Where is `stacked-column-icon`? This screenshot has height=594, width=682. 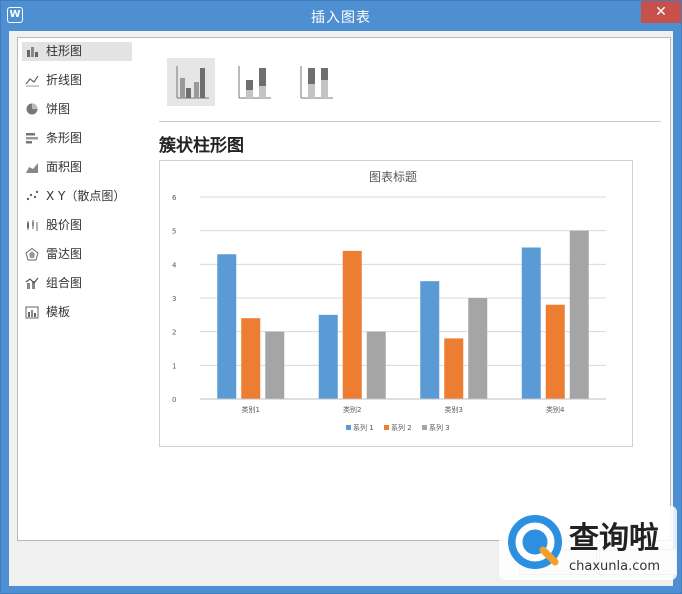
stacked-column-icon is located at coordinates (254, 82).